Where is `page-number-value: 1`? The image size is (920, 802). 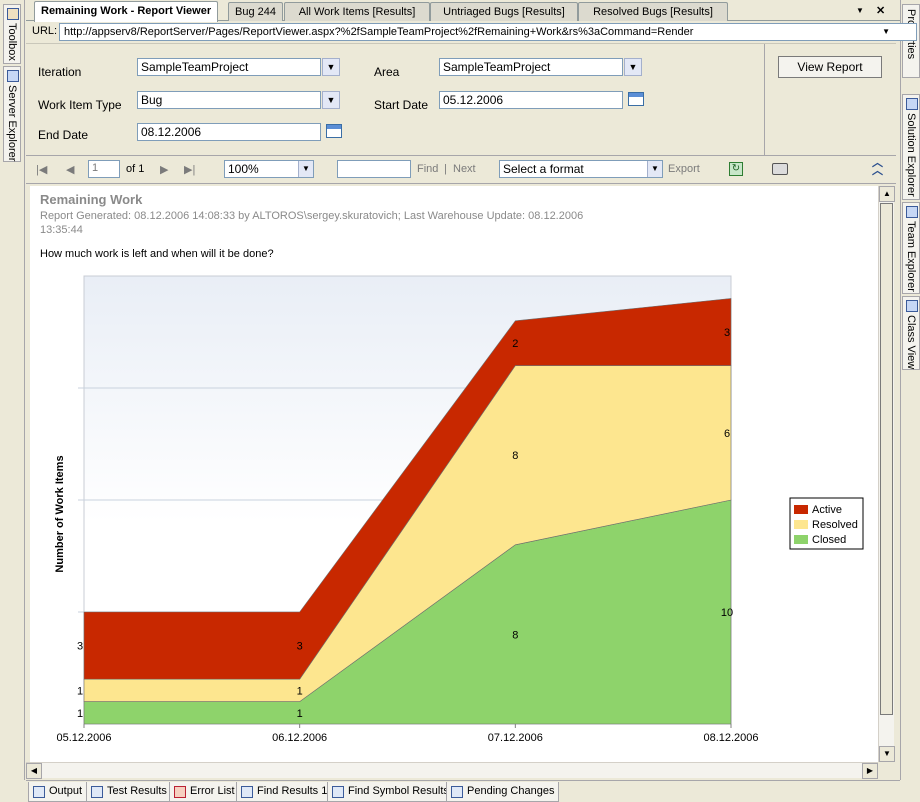 page-number-value: 1 is located at coordinates (95, 168).